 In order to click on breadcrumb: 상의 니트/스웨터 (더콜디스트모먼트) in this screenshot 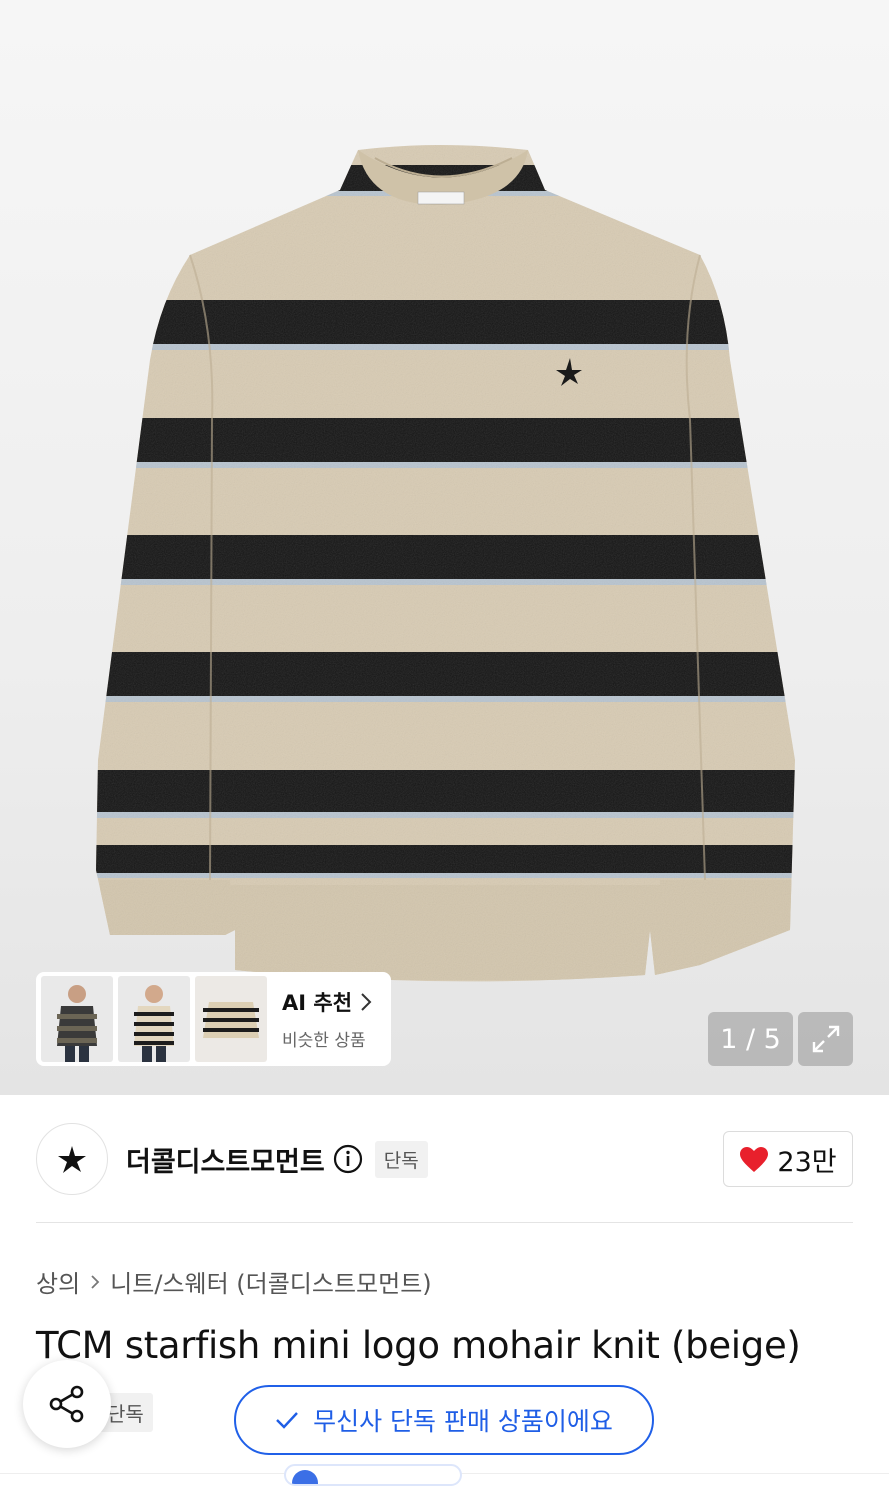, I will do `click(234, 1281)`.